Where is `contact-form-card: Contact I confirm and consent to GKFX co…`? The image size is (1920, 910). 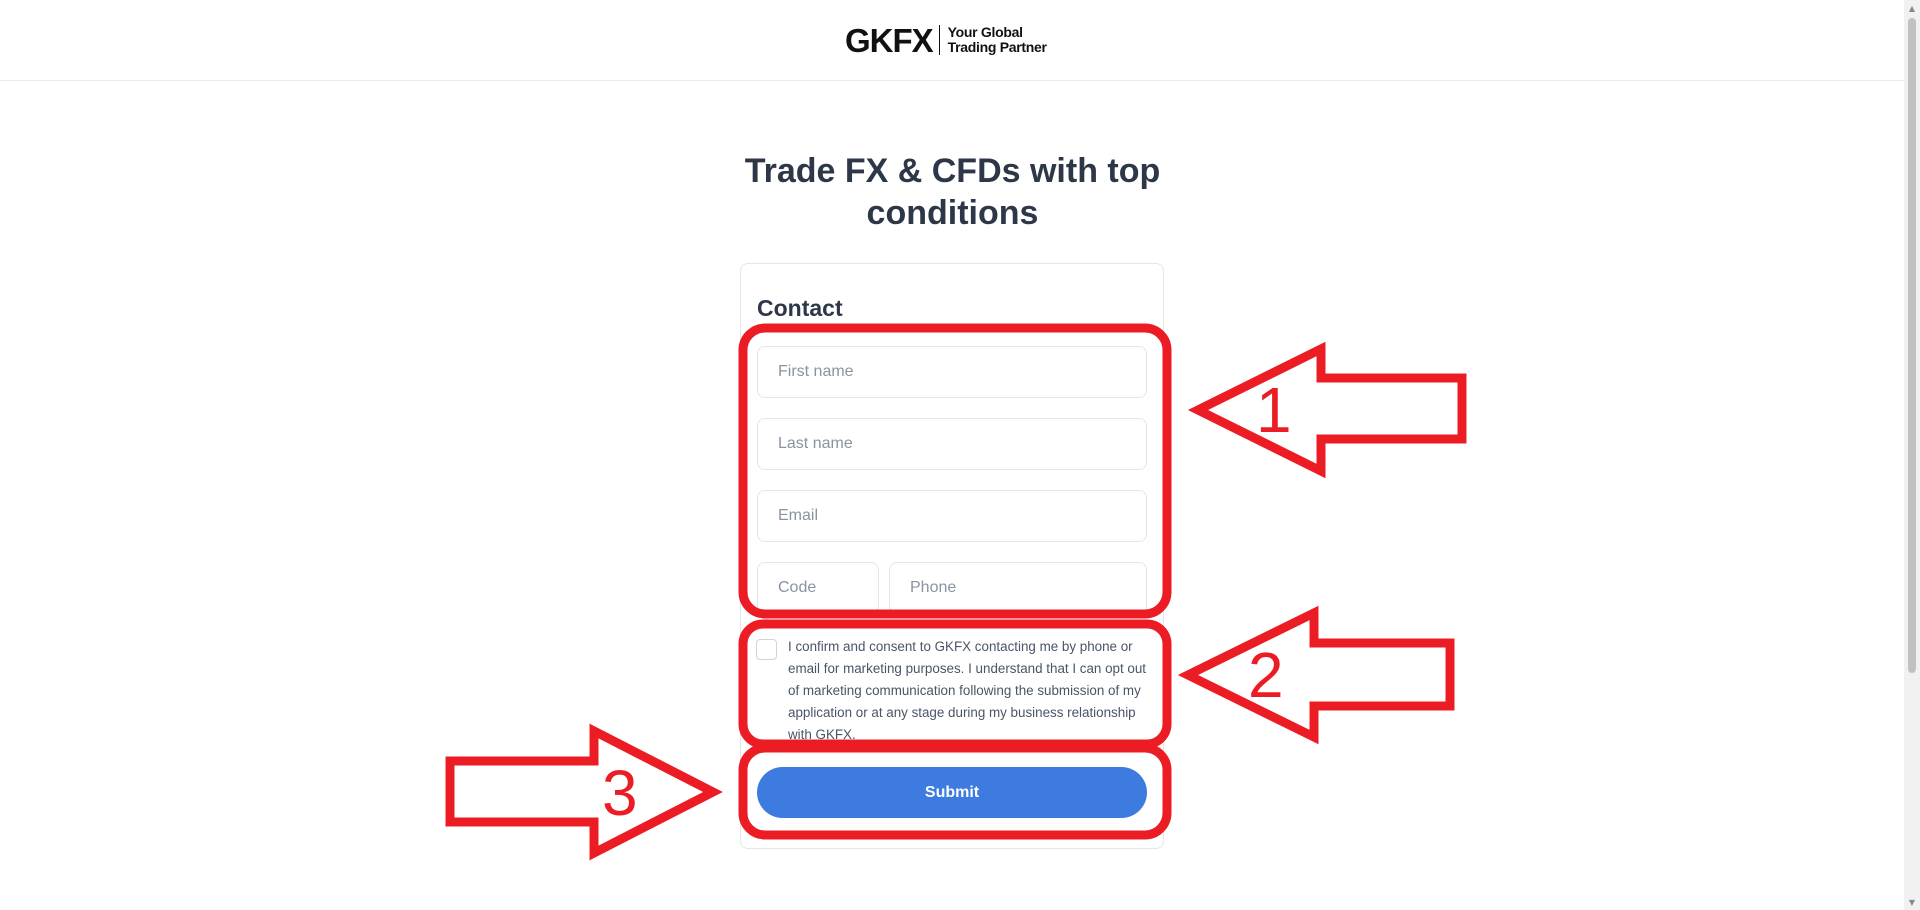
contact-form-card: Contact I confirm and consent to GKFX co… is located at coordinates (952, 556).